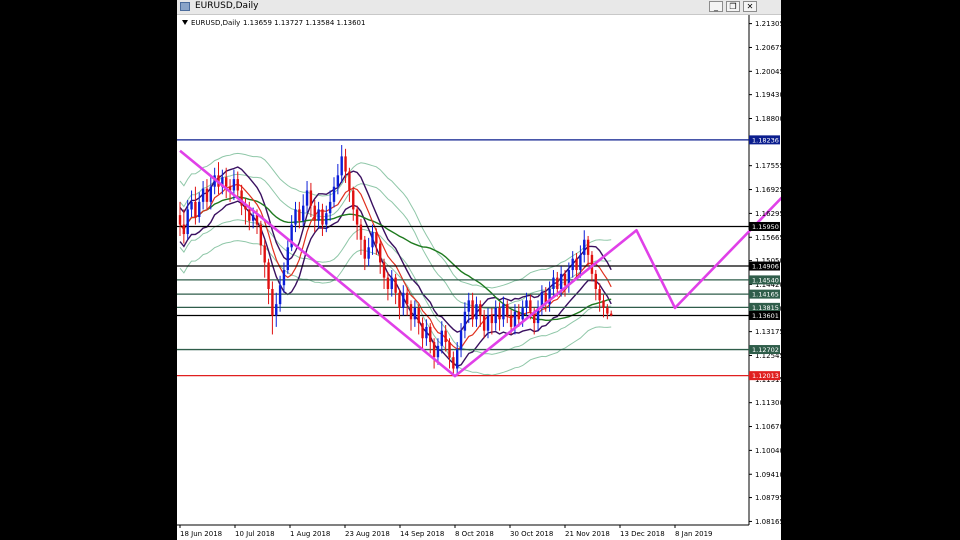 The image size is (960, 540). I want to click on time-tick-label: 13 Dec 2018, so click(642, 534).